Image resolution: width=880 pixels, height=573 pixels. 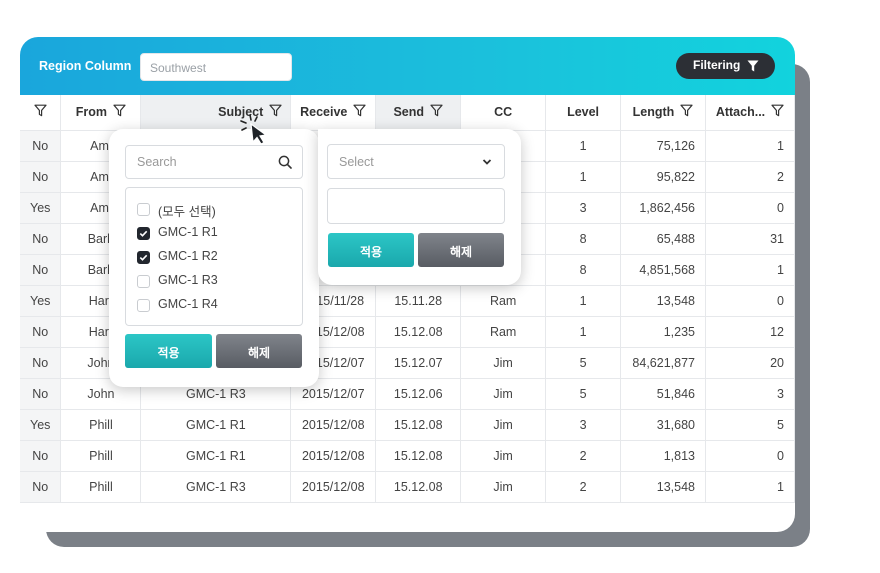 I want to click on column-header-length: Length, so click(x=663, y=113).